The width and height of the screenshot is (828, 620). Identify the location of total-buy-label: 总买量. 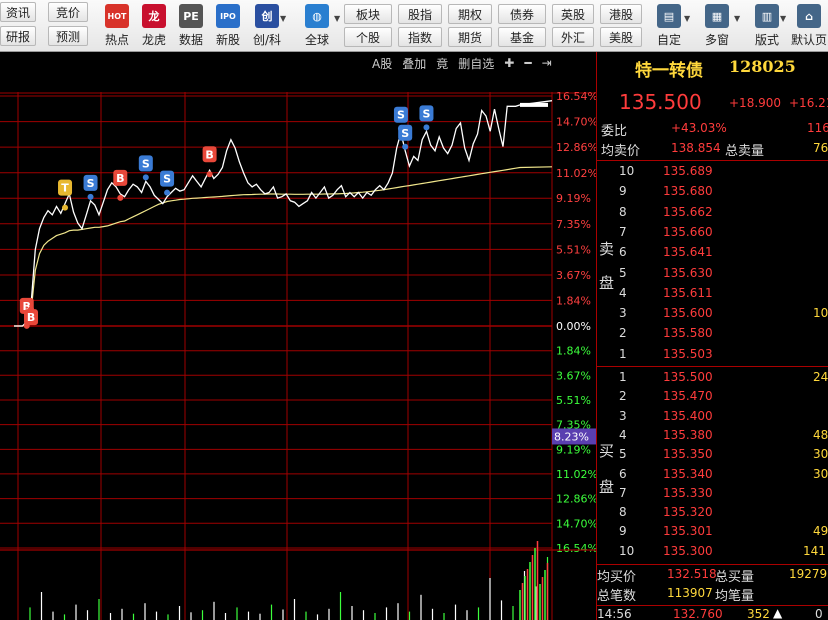
(735, 577).